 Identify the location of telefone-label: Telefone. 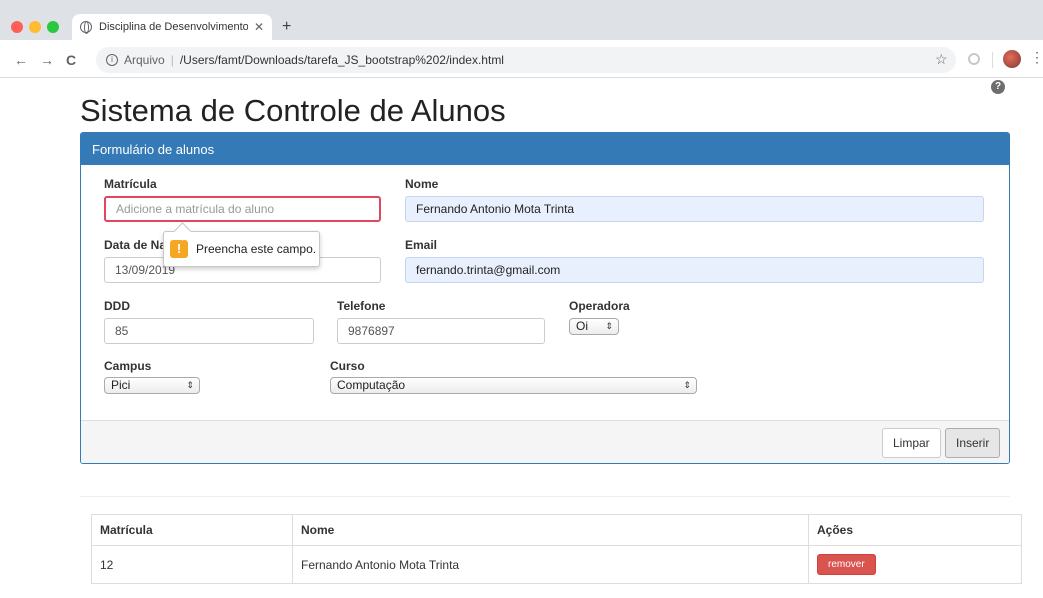
(361, 306).